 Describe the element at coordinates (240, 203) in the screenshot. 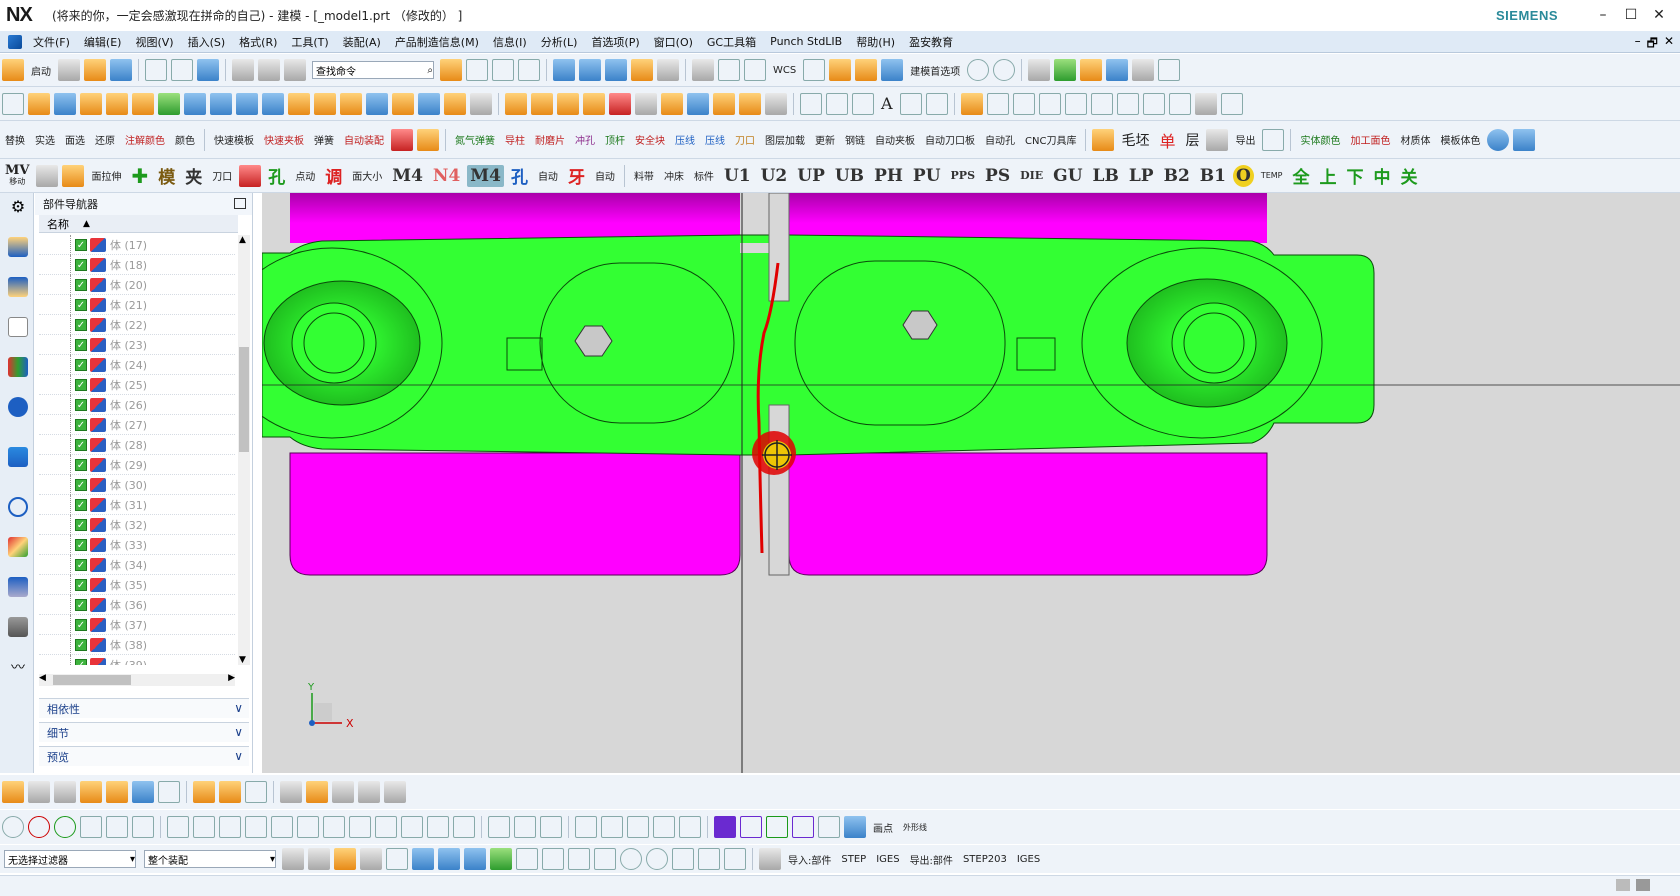

I see `navigator-maximize-icon` at that location.